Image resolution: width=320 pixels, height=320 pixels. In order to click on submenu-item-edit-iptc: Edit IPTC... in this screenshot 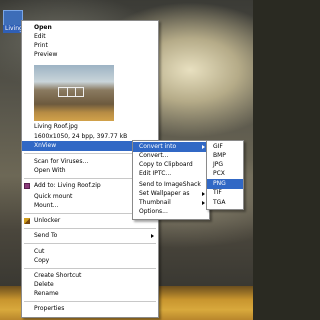, I will do `click(171, 174)`.